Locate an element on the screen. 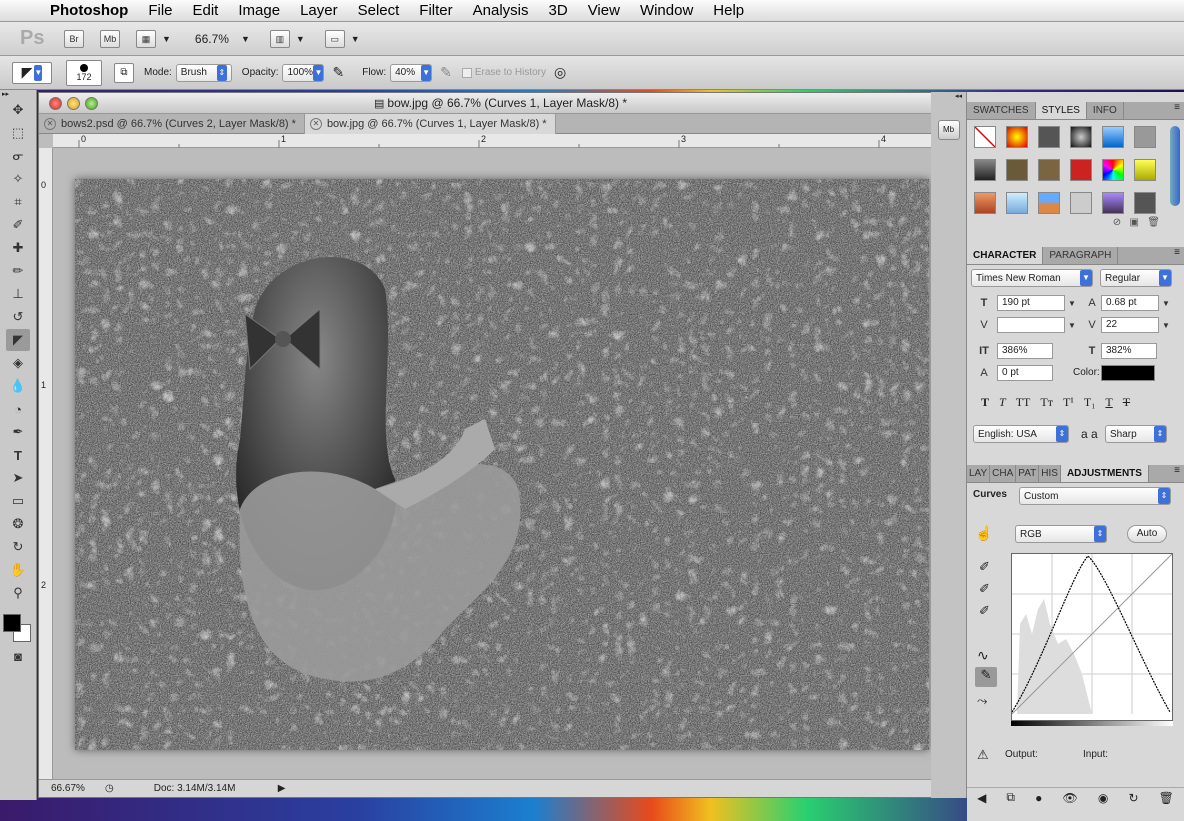 The width and height of the screenshot is (1184, 821). opacity-field: 100% ▼ is located at coordinates (303, 72).